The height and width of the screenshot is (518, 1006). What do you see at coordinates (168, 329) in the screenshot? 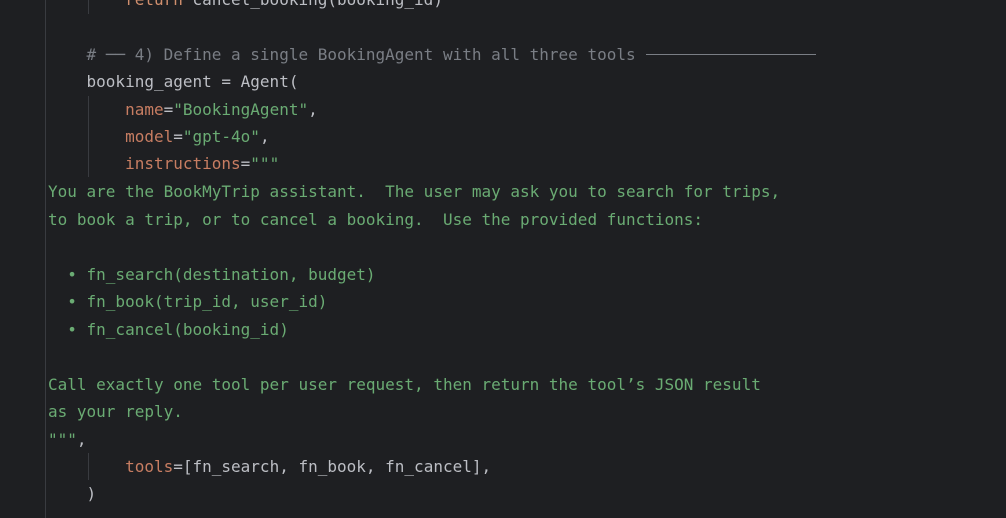
I see `docstring-bullet: • fn_cancel(booking_id)` at bounding box center [168, 329].